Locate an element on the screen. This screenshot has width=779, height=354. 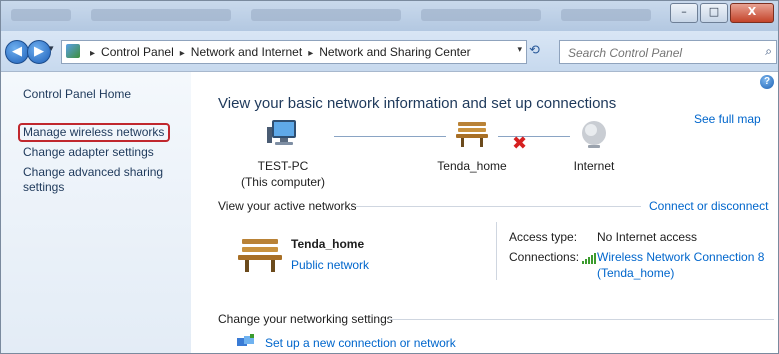
globe-icon is located at coordinates (594, 134).